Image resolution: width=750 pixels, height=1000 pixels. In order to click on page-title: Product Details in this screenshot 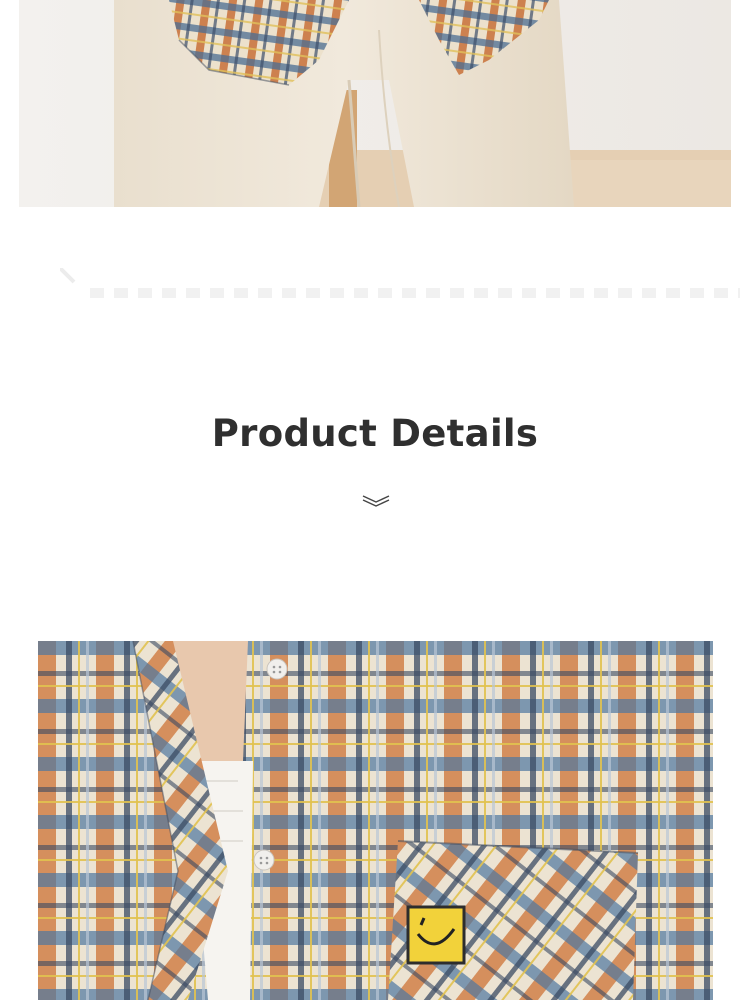, I will do `click(375, 433)`.